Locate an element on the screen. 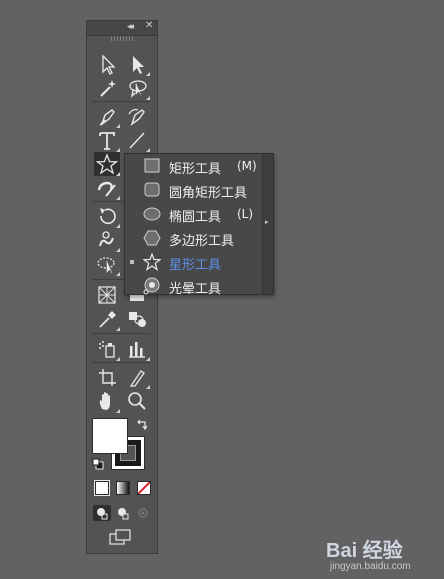 The width and height of the screenshot is (444, 579). gradient-mode-button is located at coordinates (123, 488).